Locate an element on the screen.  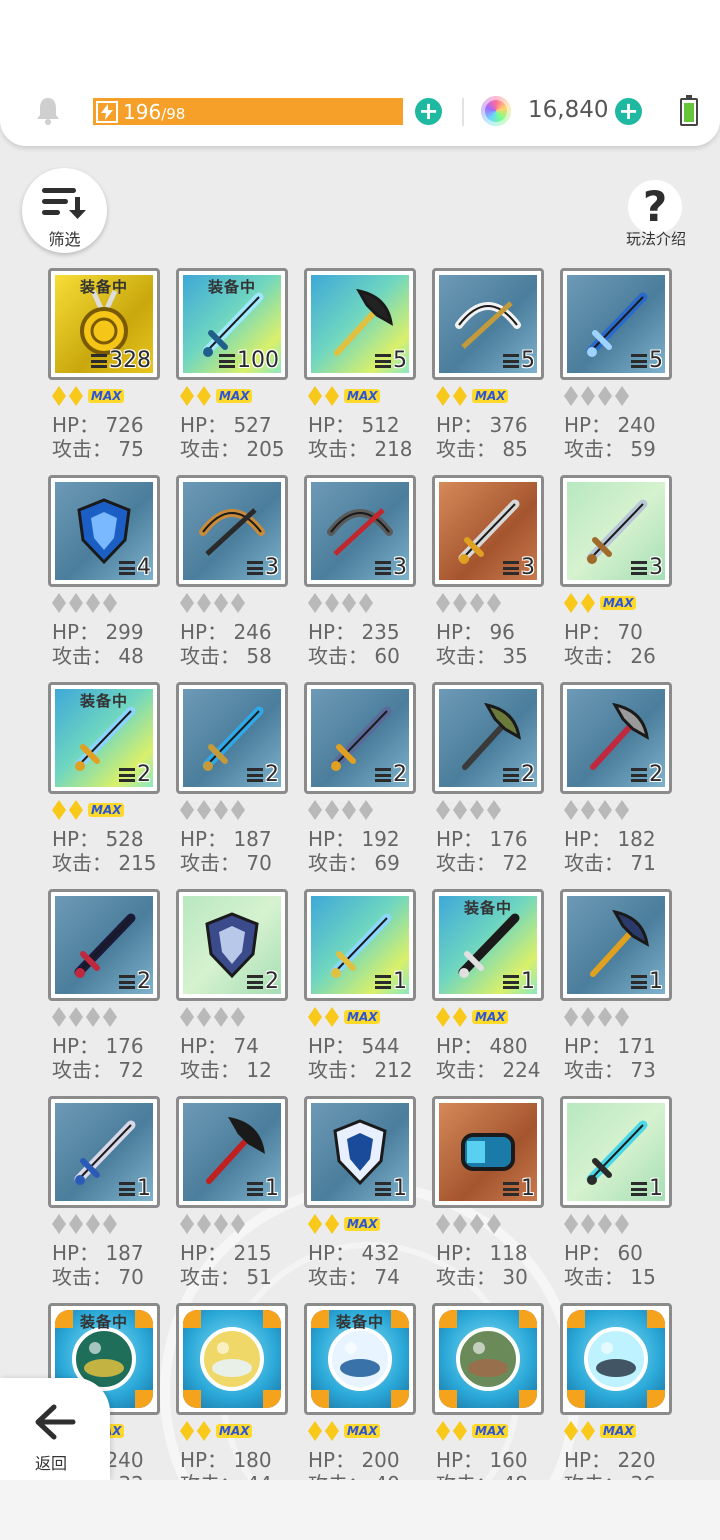
inventory-item: MAXHP： 160攻击： 48 is located at coordinates (496, 1391).